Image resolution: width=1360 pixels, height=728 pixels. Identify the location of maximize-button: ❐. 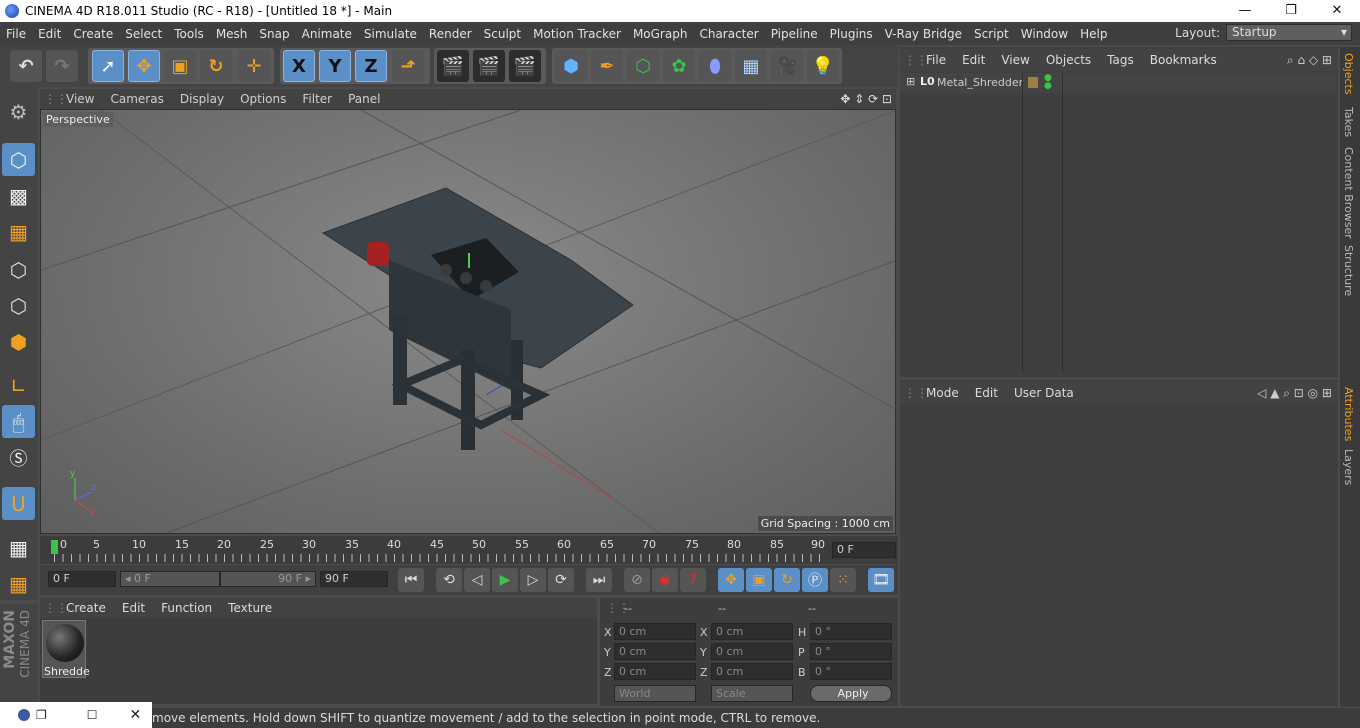
(1291, 11).